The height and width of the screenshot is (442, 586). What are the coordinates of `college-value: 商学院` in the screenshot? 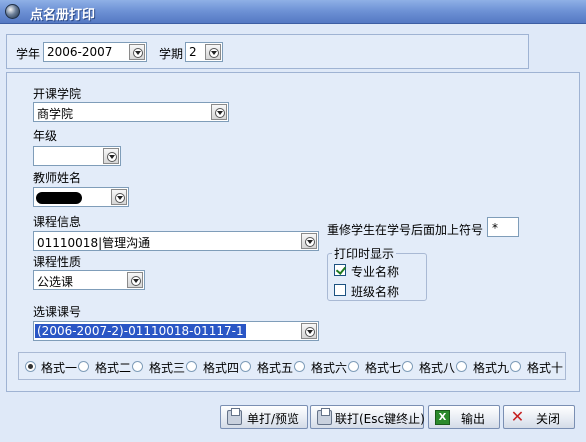 It's located at (55, 114).